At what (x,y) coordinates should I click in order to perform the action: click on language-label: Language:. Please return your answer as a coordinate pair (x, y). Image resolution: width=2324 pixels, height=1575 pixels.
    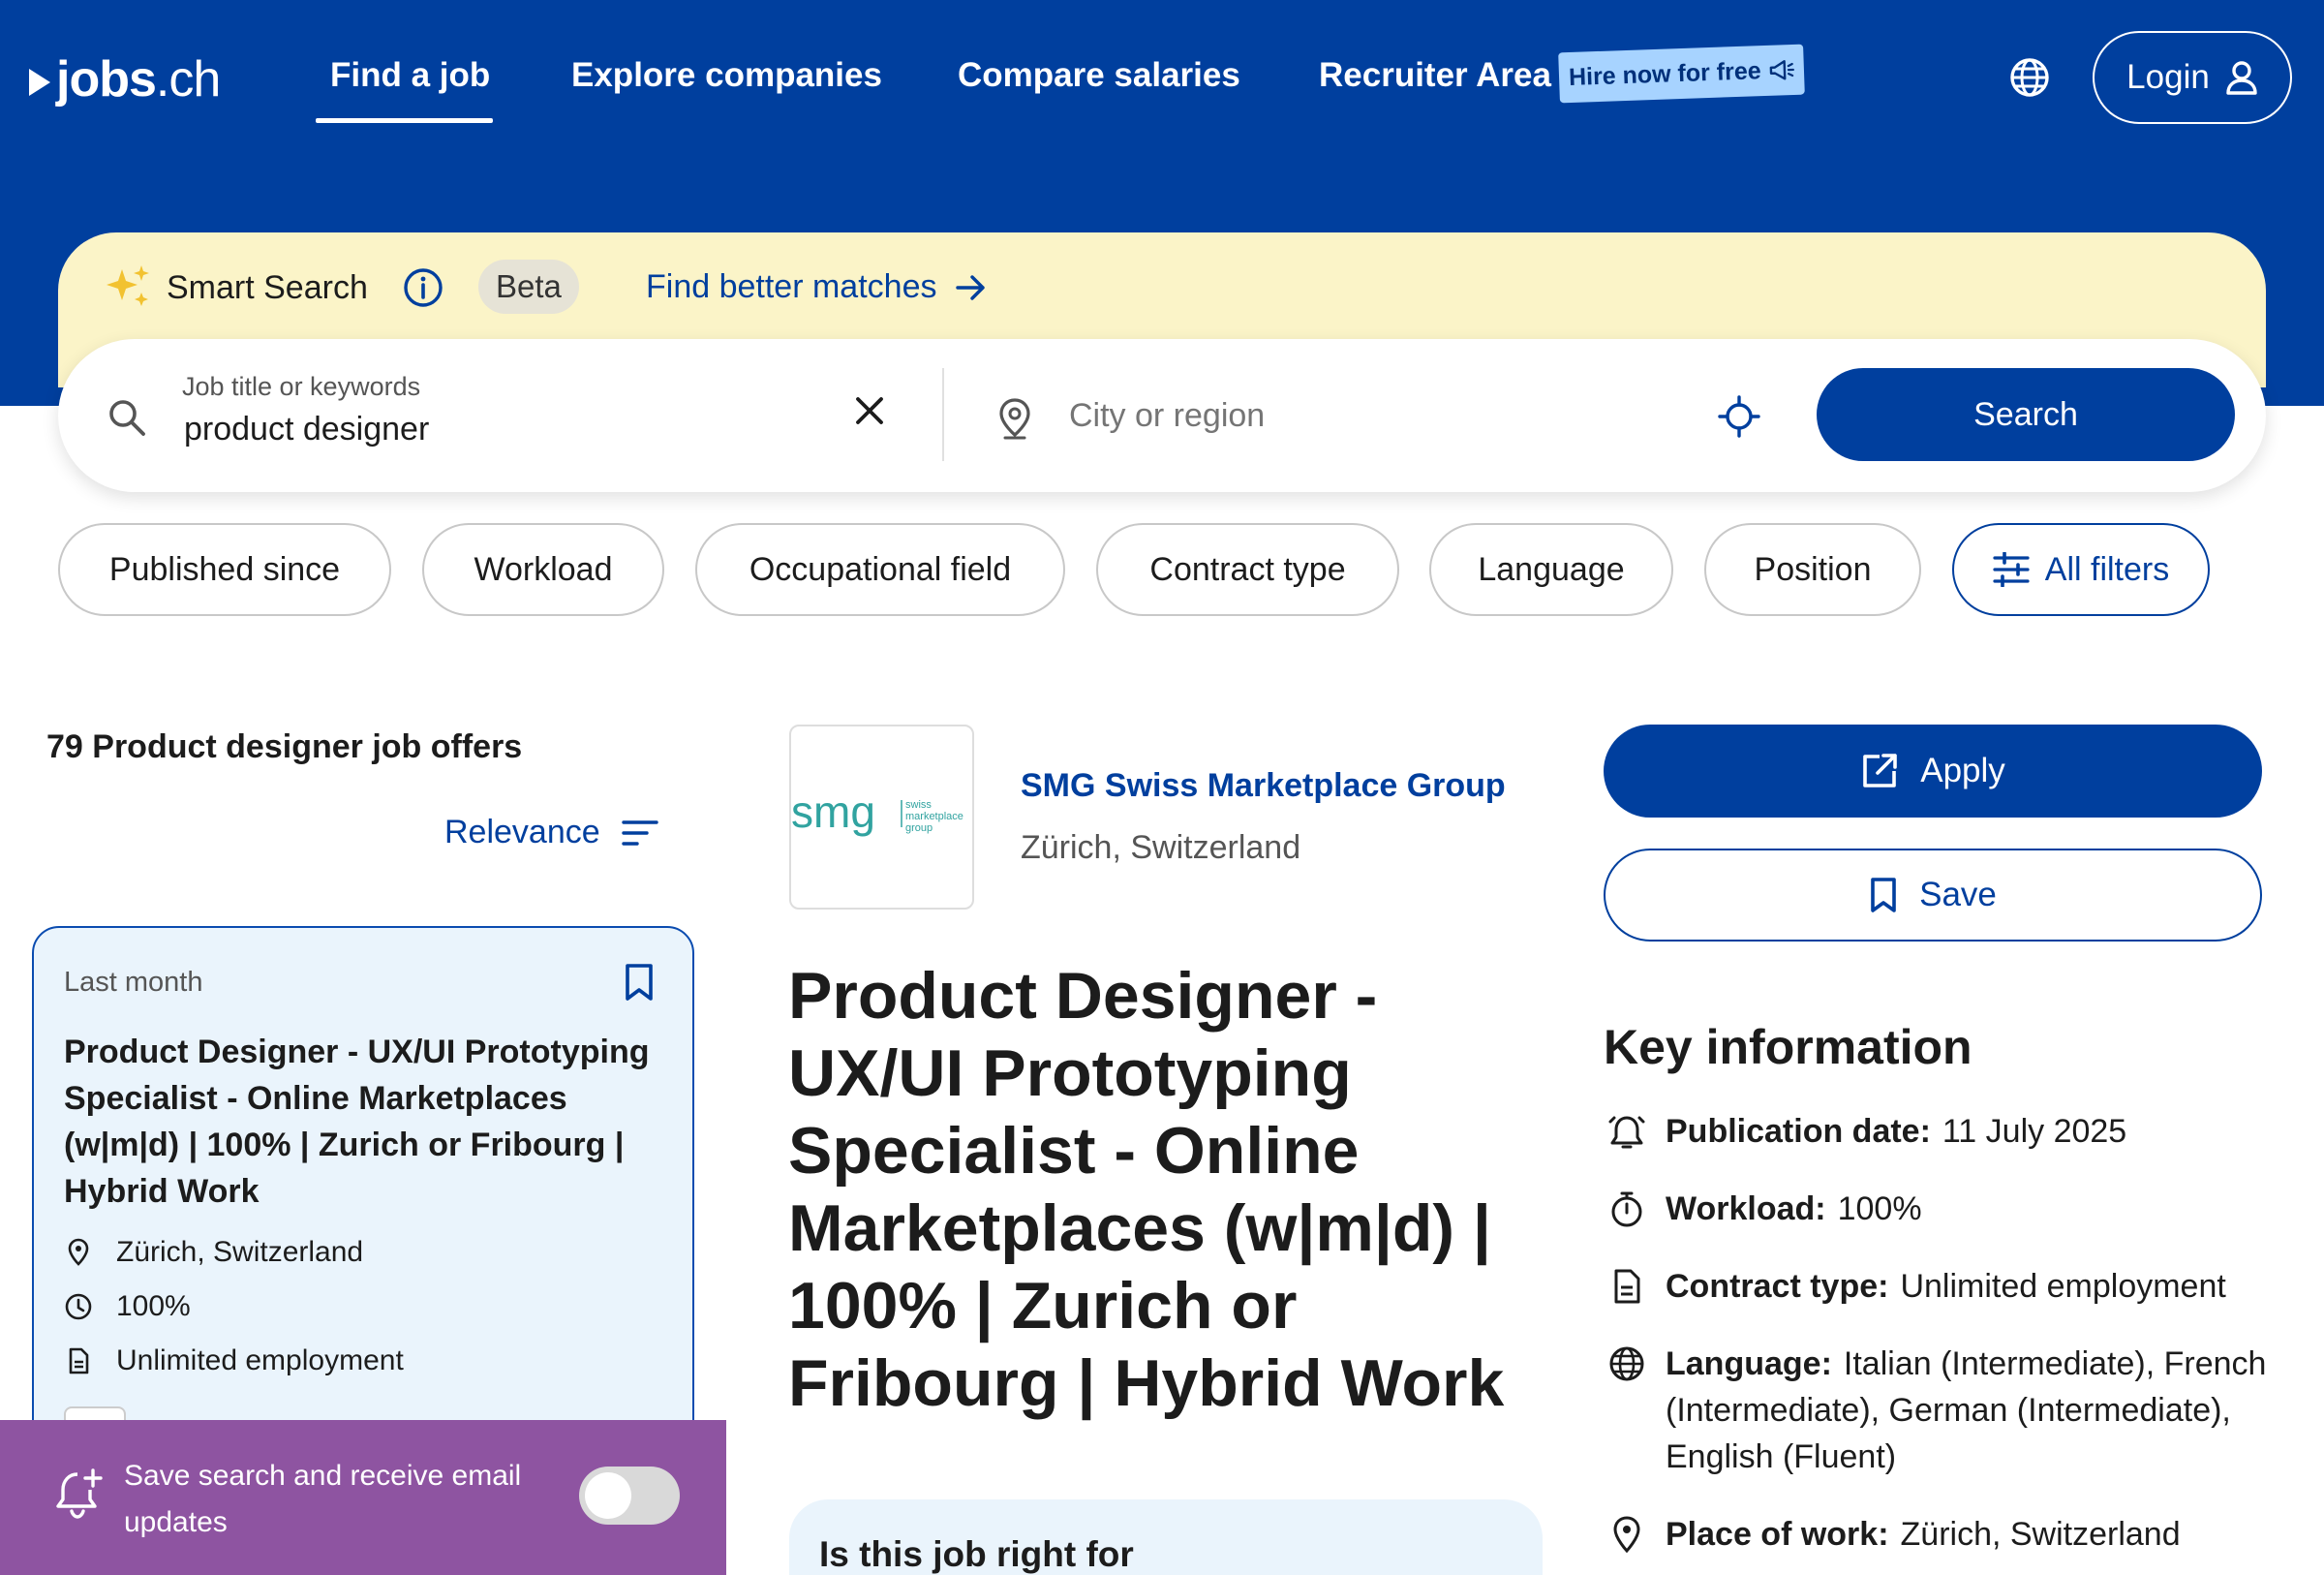
    Looking at the image, I should click on (1749, 1363).